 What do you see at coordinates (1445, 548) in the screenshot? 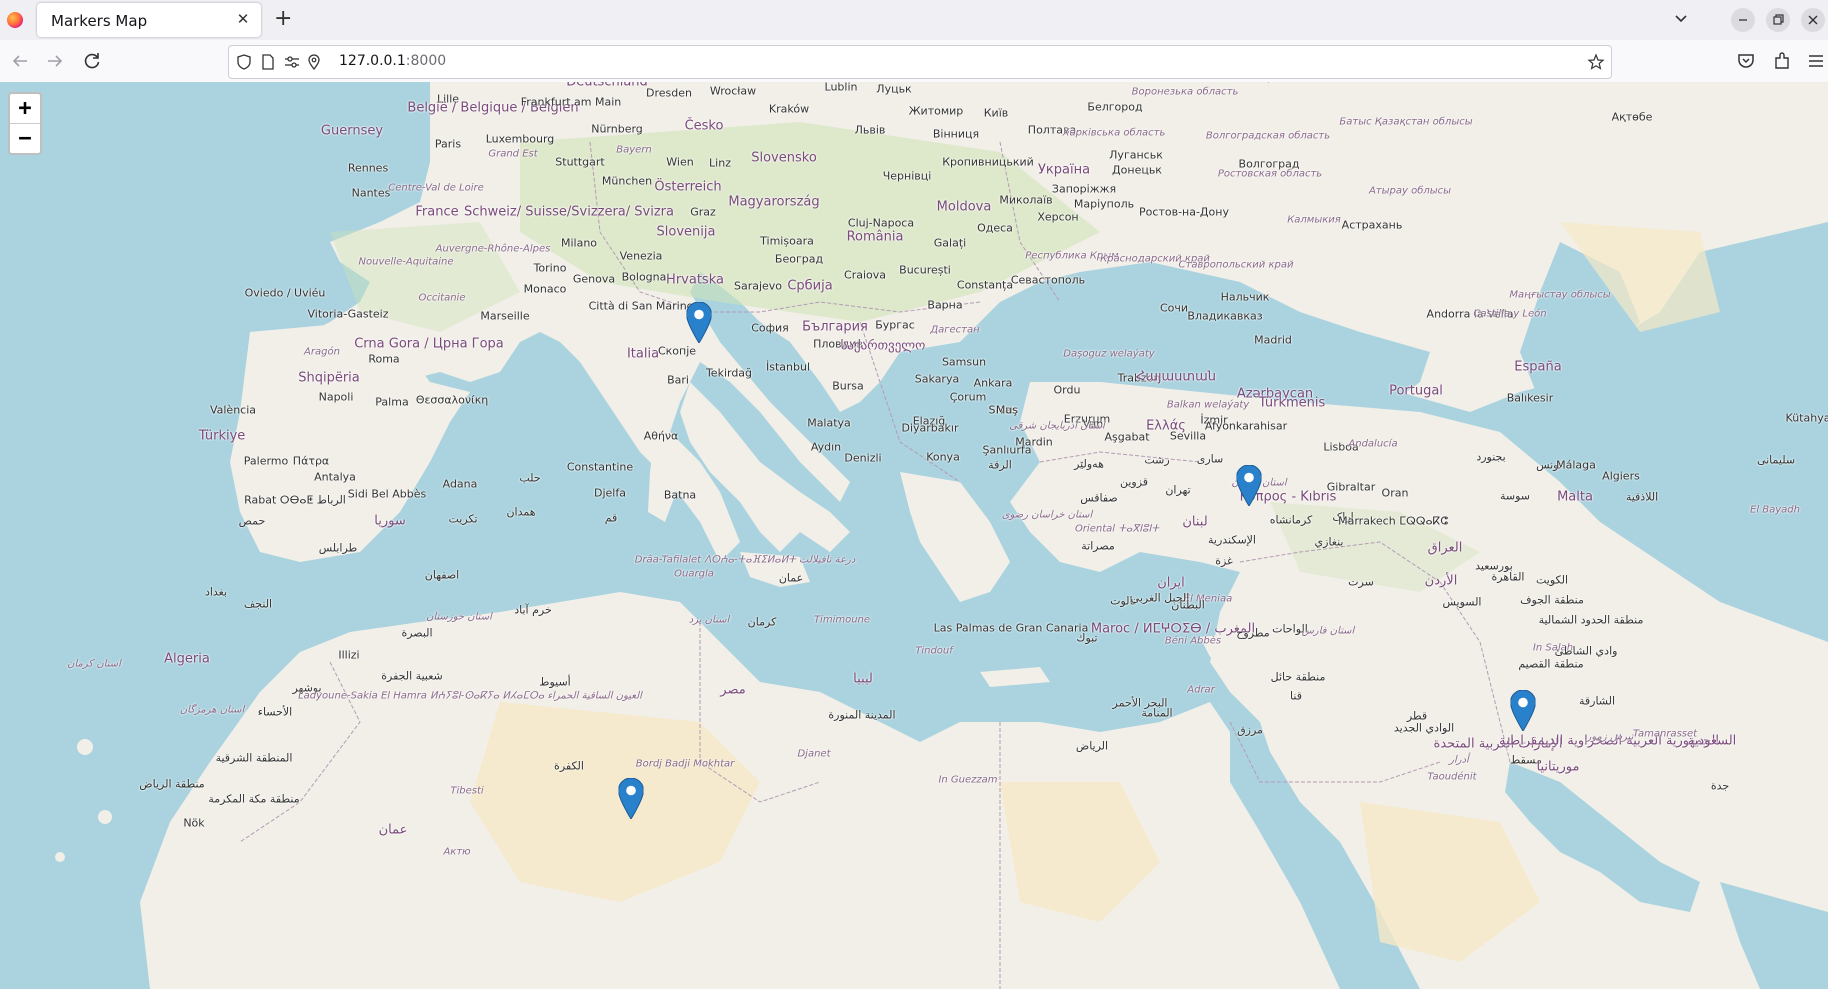
I see `map-label: العراق` at bounding box center [1445, 548].